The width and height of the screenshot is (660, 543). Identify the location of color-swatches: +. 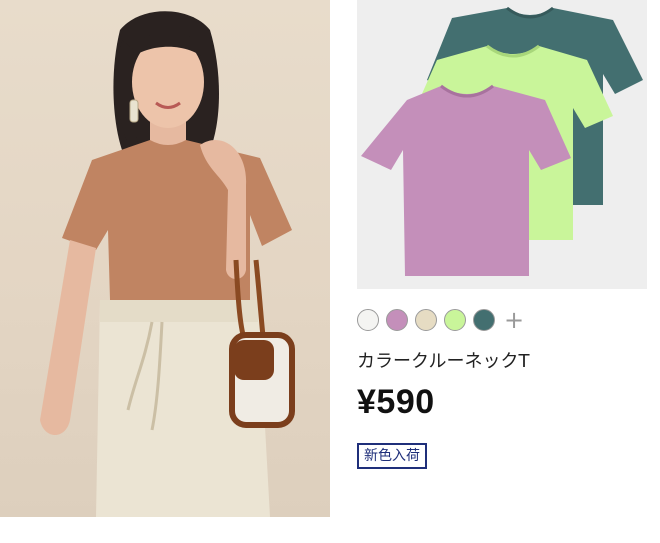
(440, 320).